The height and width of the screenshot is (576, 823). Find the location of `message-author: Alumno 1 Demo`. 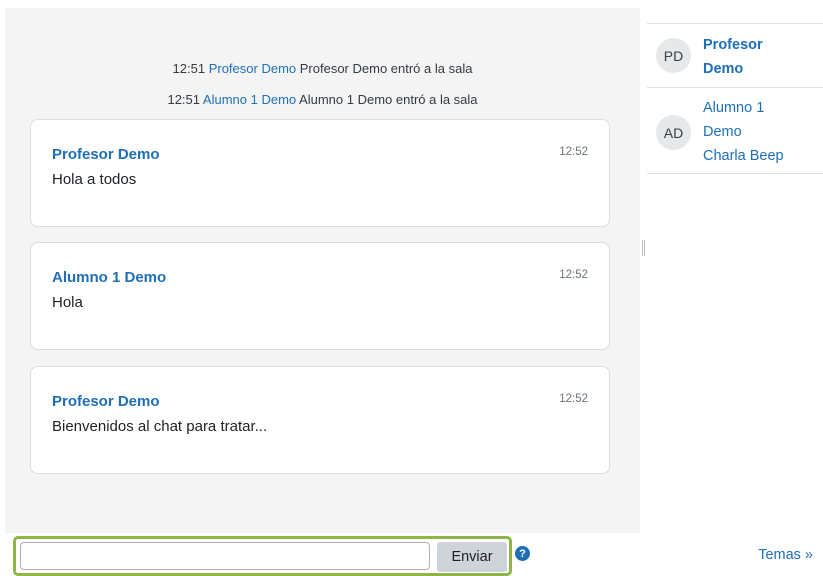

message-author: Alumno 1 Demo is located at coordinates (109, 277).